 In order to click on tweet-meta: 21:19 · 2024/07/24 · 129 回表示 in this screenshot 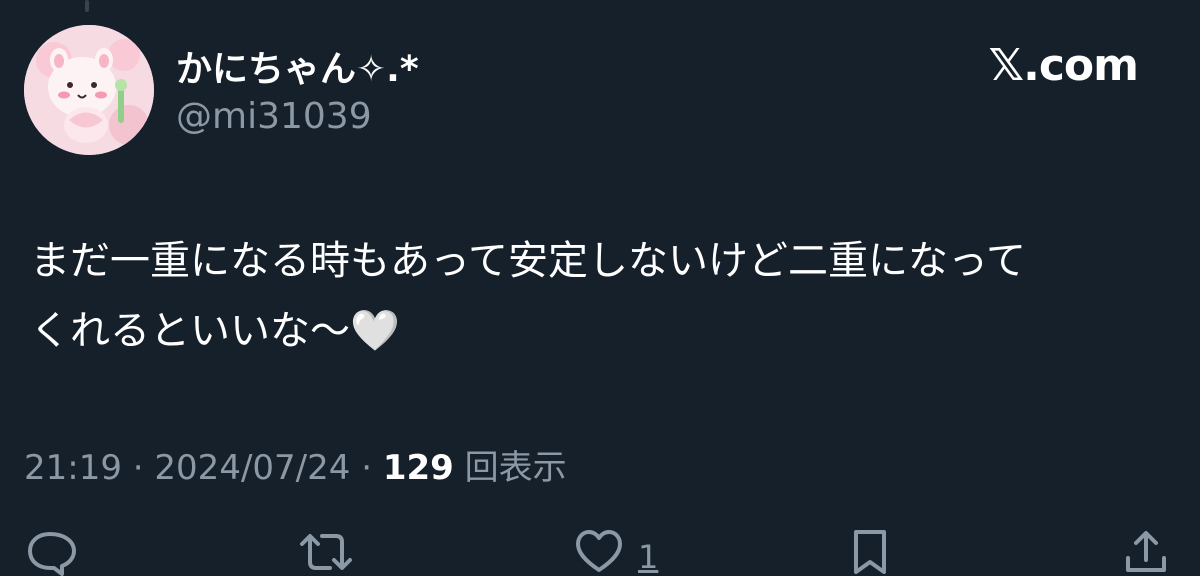, I will do `click(295, 464)`.